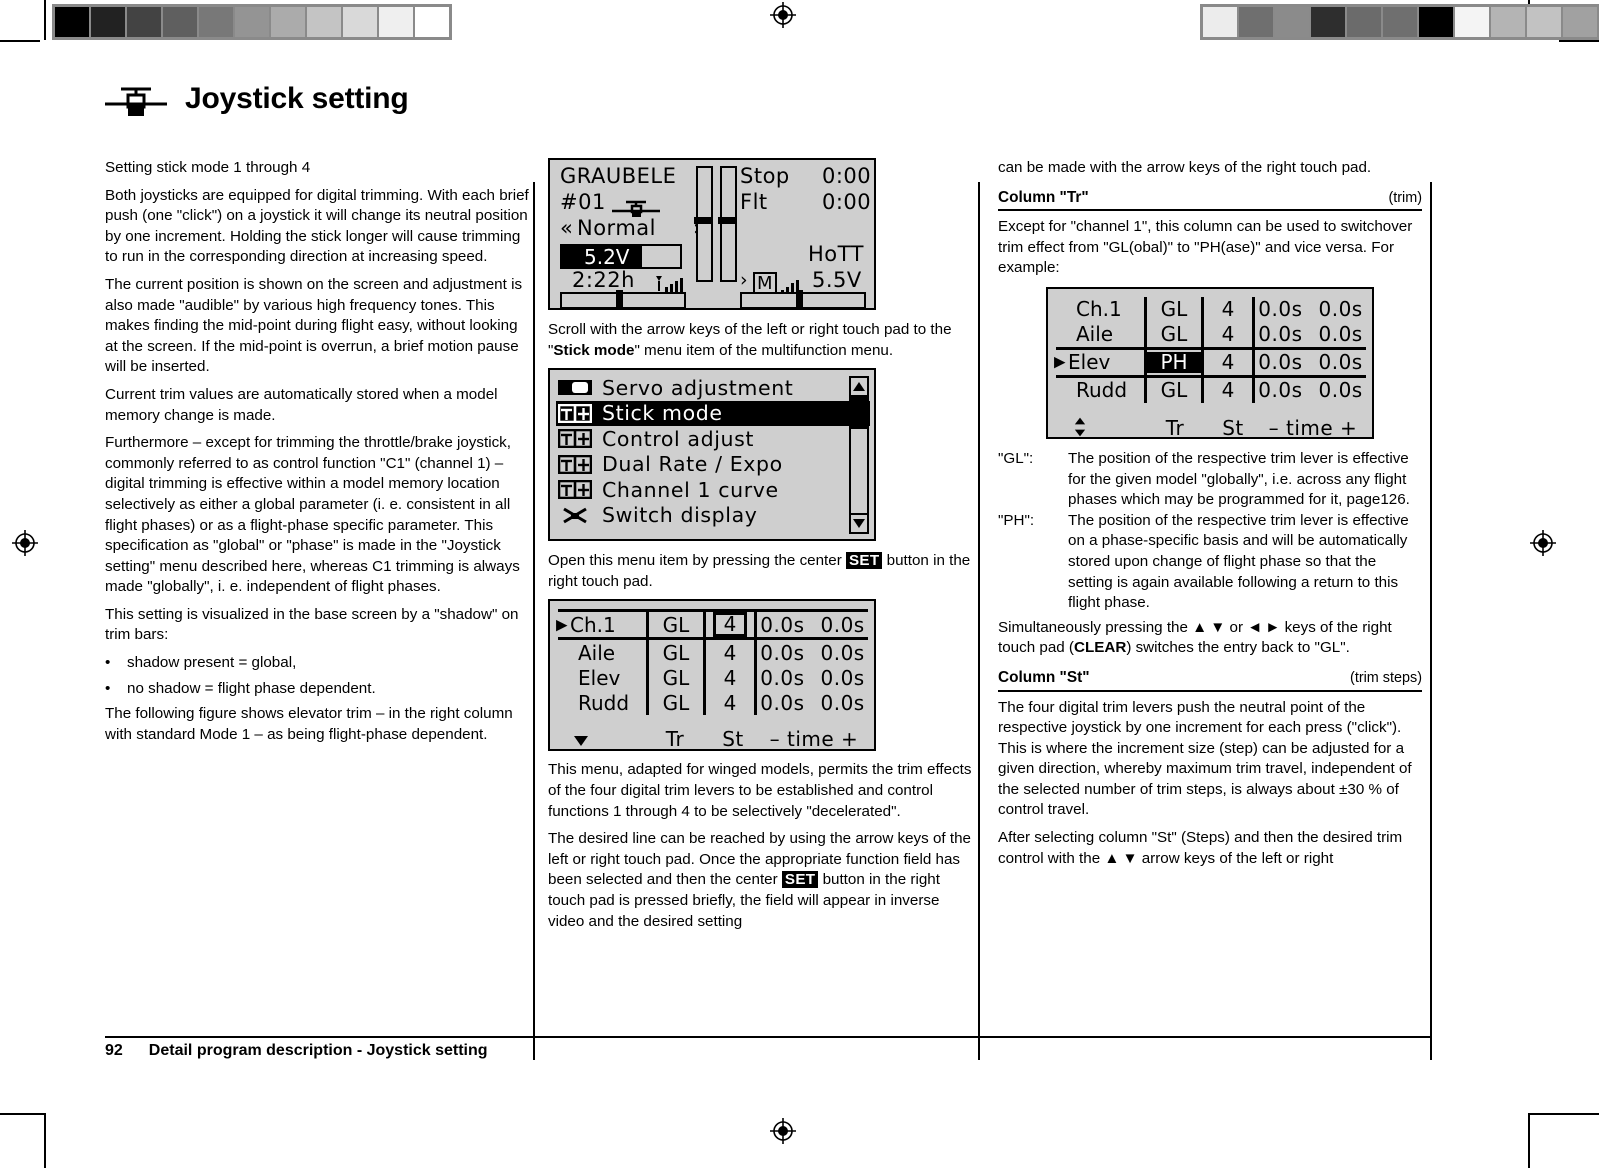 The height and width of the screenshot is (1168, 1599). I want to click on menu-item-label: Switch display, so click(680, 515).